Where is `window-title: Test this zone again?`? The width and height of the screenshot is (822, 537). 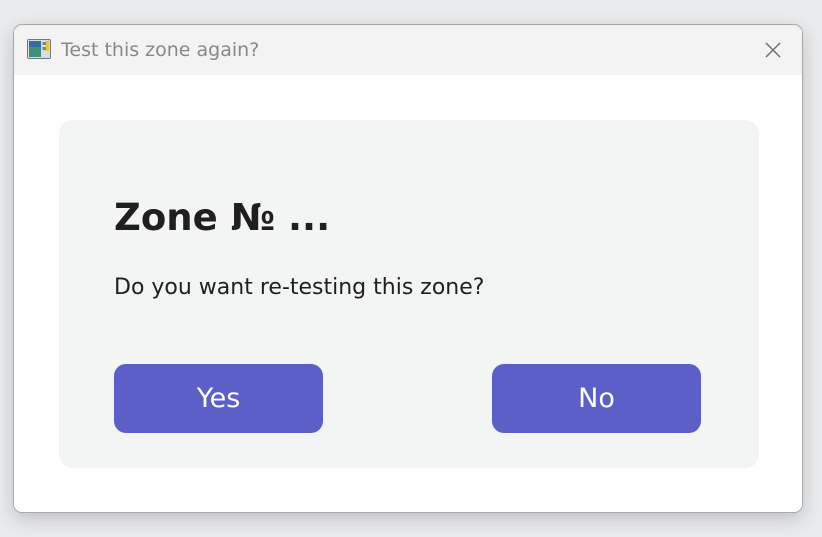
window-title: Test this zone again? is located at coordinates (160, 50).